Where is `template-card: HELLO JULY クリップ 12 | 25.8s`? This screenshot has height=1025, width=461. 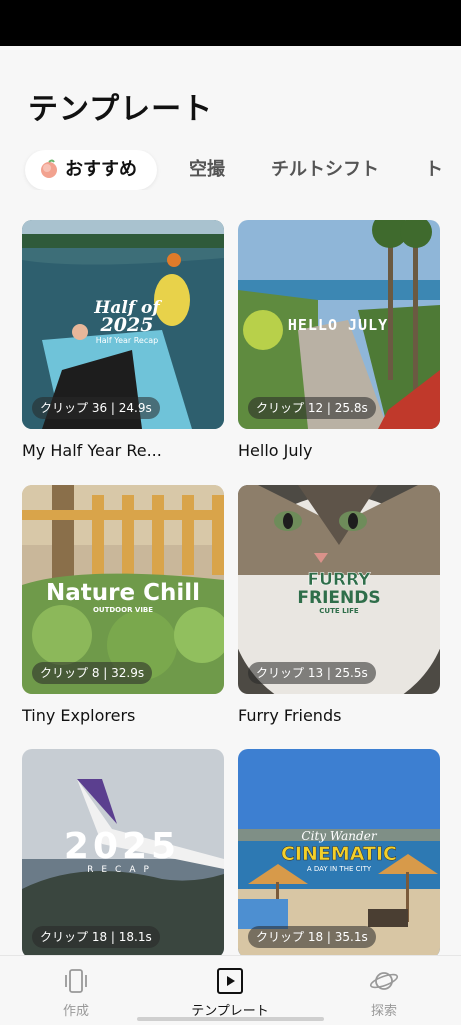
template-card: HELLO JULY クリップ 12 | 25.8s is located at coordinates (339, 324).